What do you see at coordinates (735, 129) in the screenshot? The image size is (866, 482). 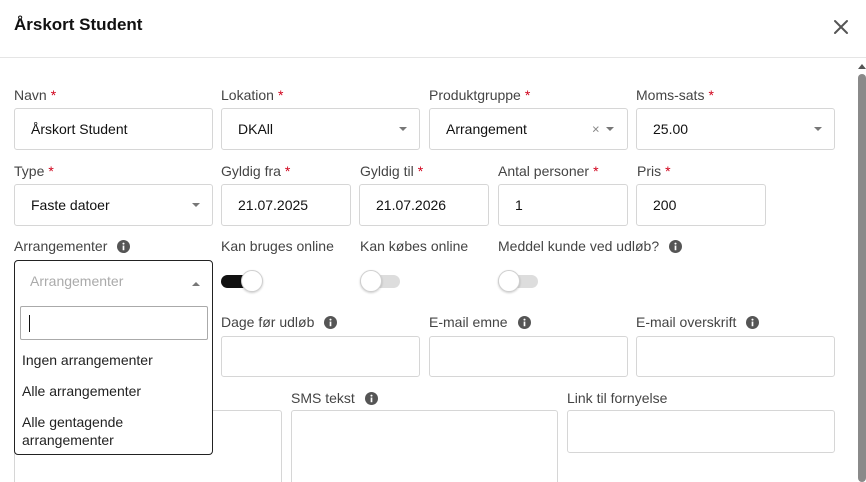 I see `moms-sats-select: 25.00` at bounding box center [735, 129].